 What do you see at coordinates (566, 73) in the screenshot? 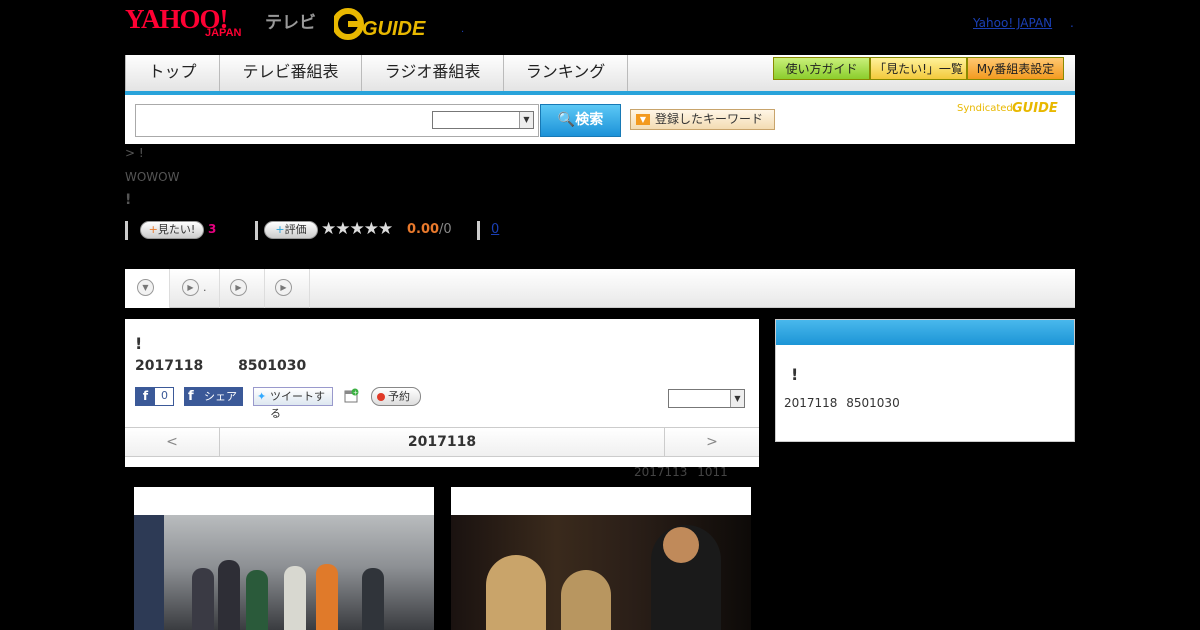
I see `nav-tab-ranking: ランキング` at bounding box center [566, 73].